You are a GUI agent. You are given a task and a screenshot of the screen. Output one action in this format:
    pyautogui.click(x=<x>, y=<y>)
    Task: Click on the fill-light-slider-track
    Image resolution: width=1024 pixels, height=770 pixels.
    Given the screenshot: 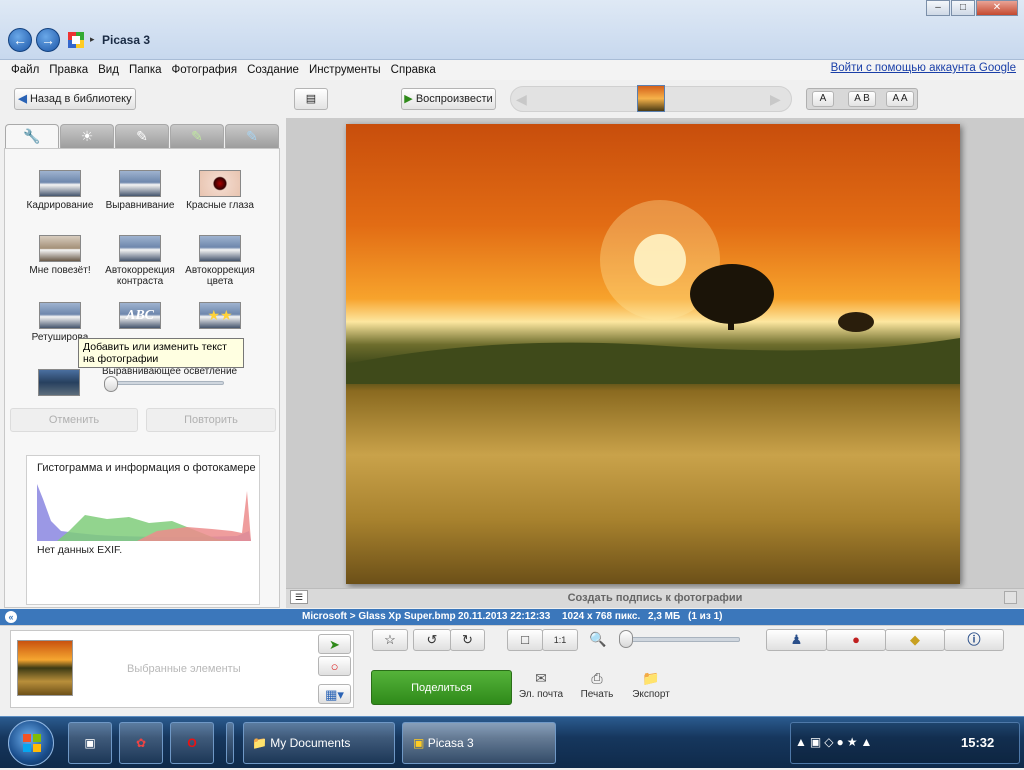 What is the action you would take?
    pyautogui.click(x=164, y=383)
    